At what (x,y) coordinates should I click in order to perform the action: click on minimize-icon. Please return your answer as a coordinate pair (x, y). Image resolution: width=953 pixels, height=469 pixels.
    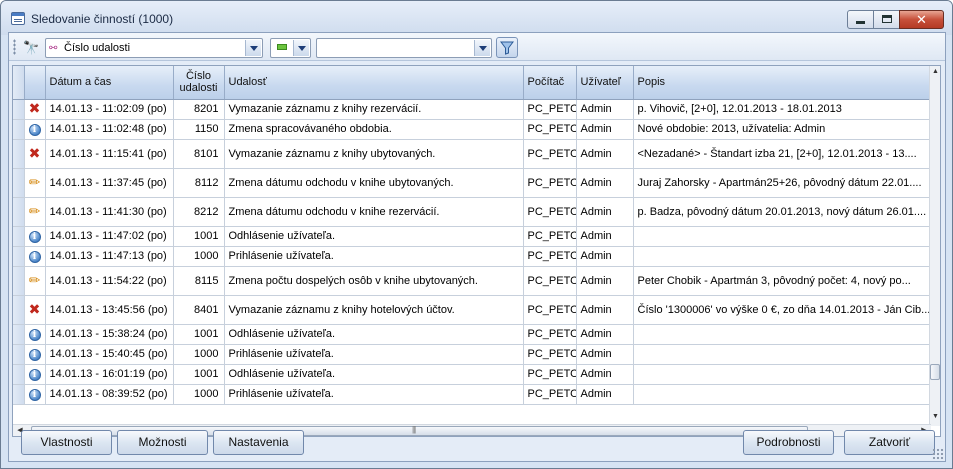
    Looking at the image, I should click on (860, 22).